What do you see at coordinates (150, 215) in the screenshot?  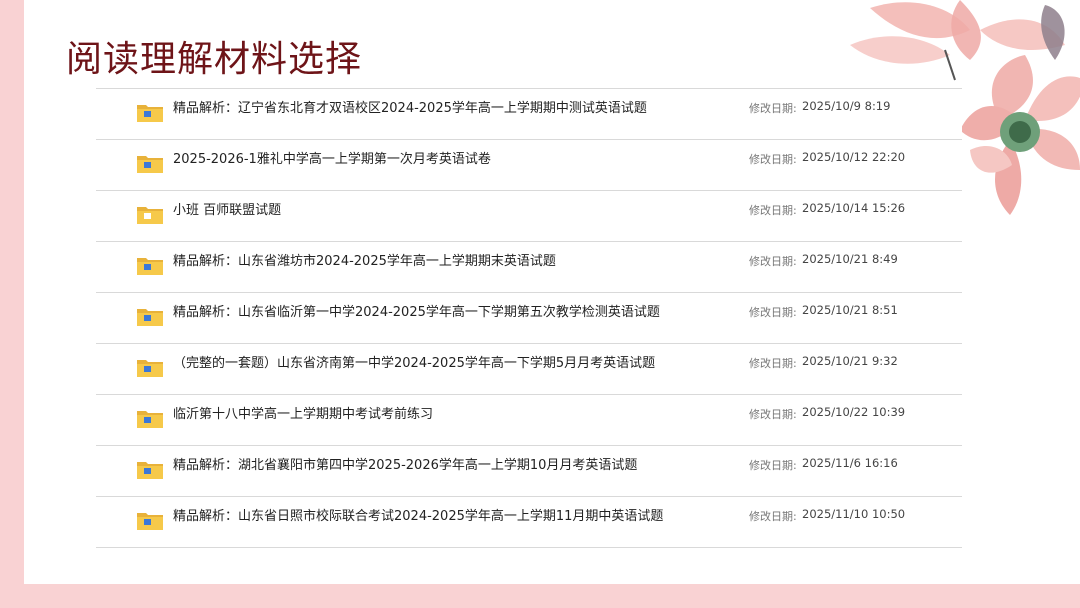 I see `folder-icon` at bounding box center [150, 215].